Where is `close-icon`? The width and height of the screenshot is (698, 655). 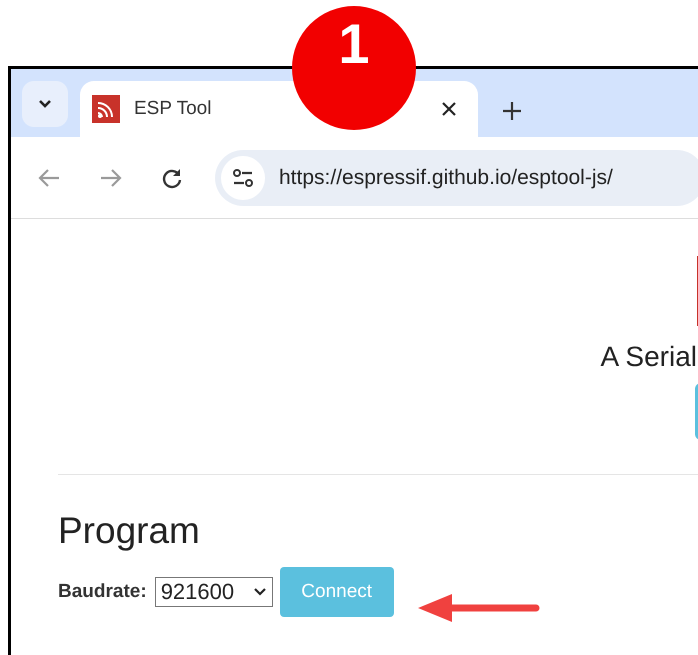 close-icon is located at coordinates (449, 109).